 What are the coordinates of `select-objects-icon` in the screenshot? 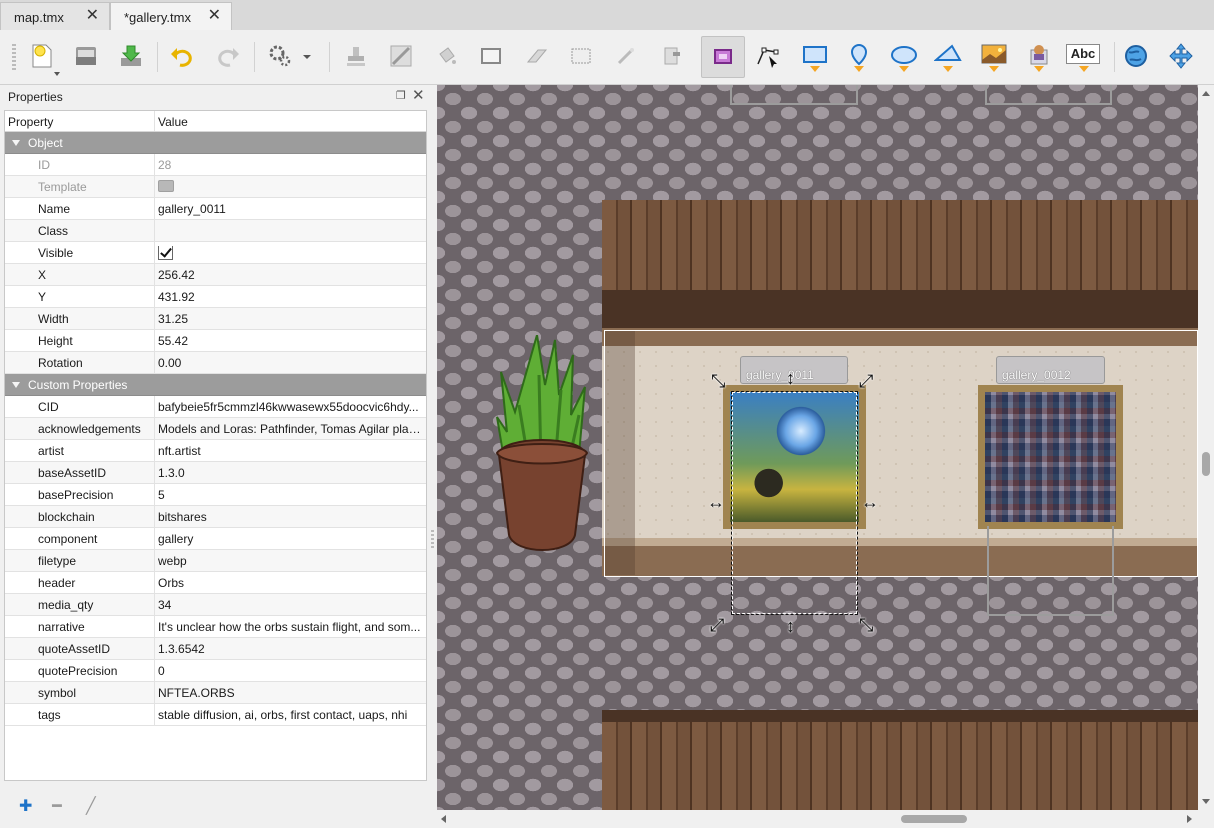 It's located at (723, 56).